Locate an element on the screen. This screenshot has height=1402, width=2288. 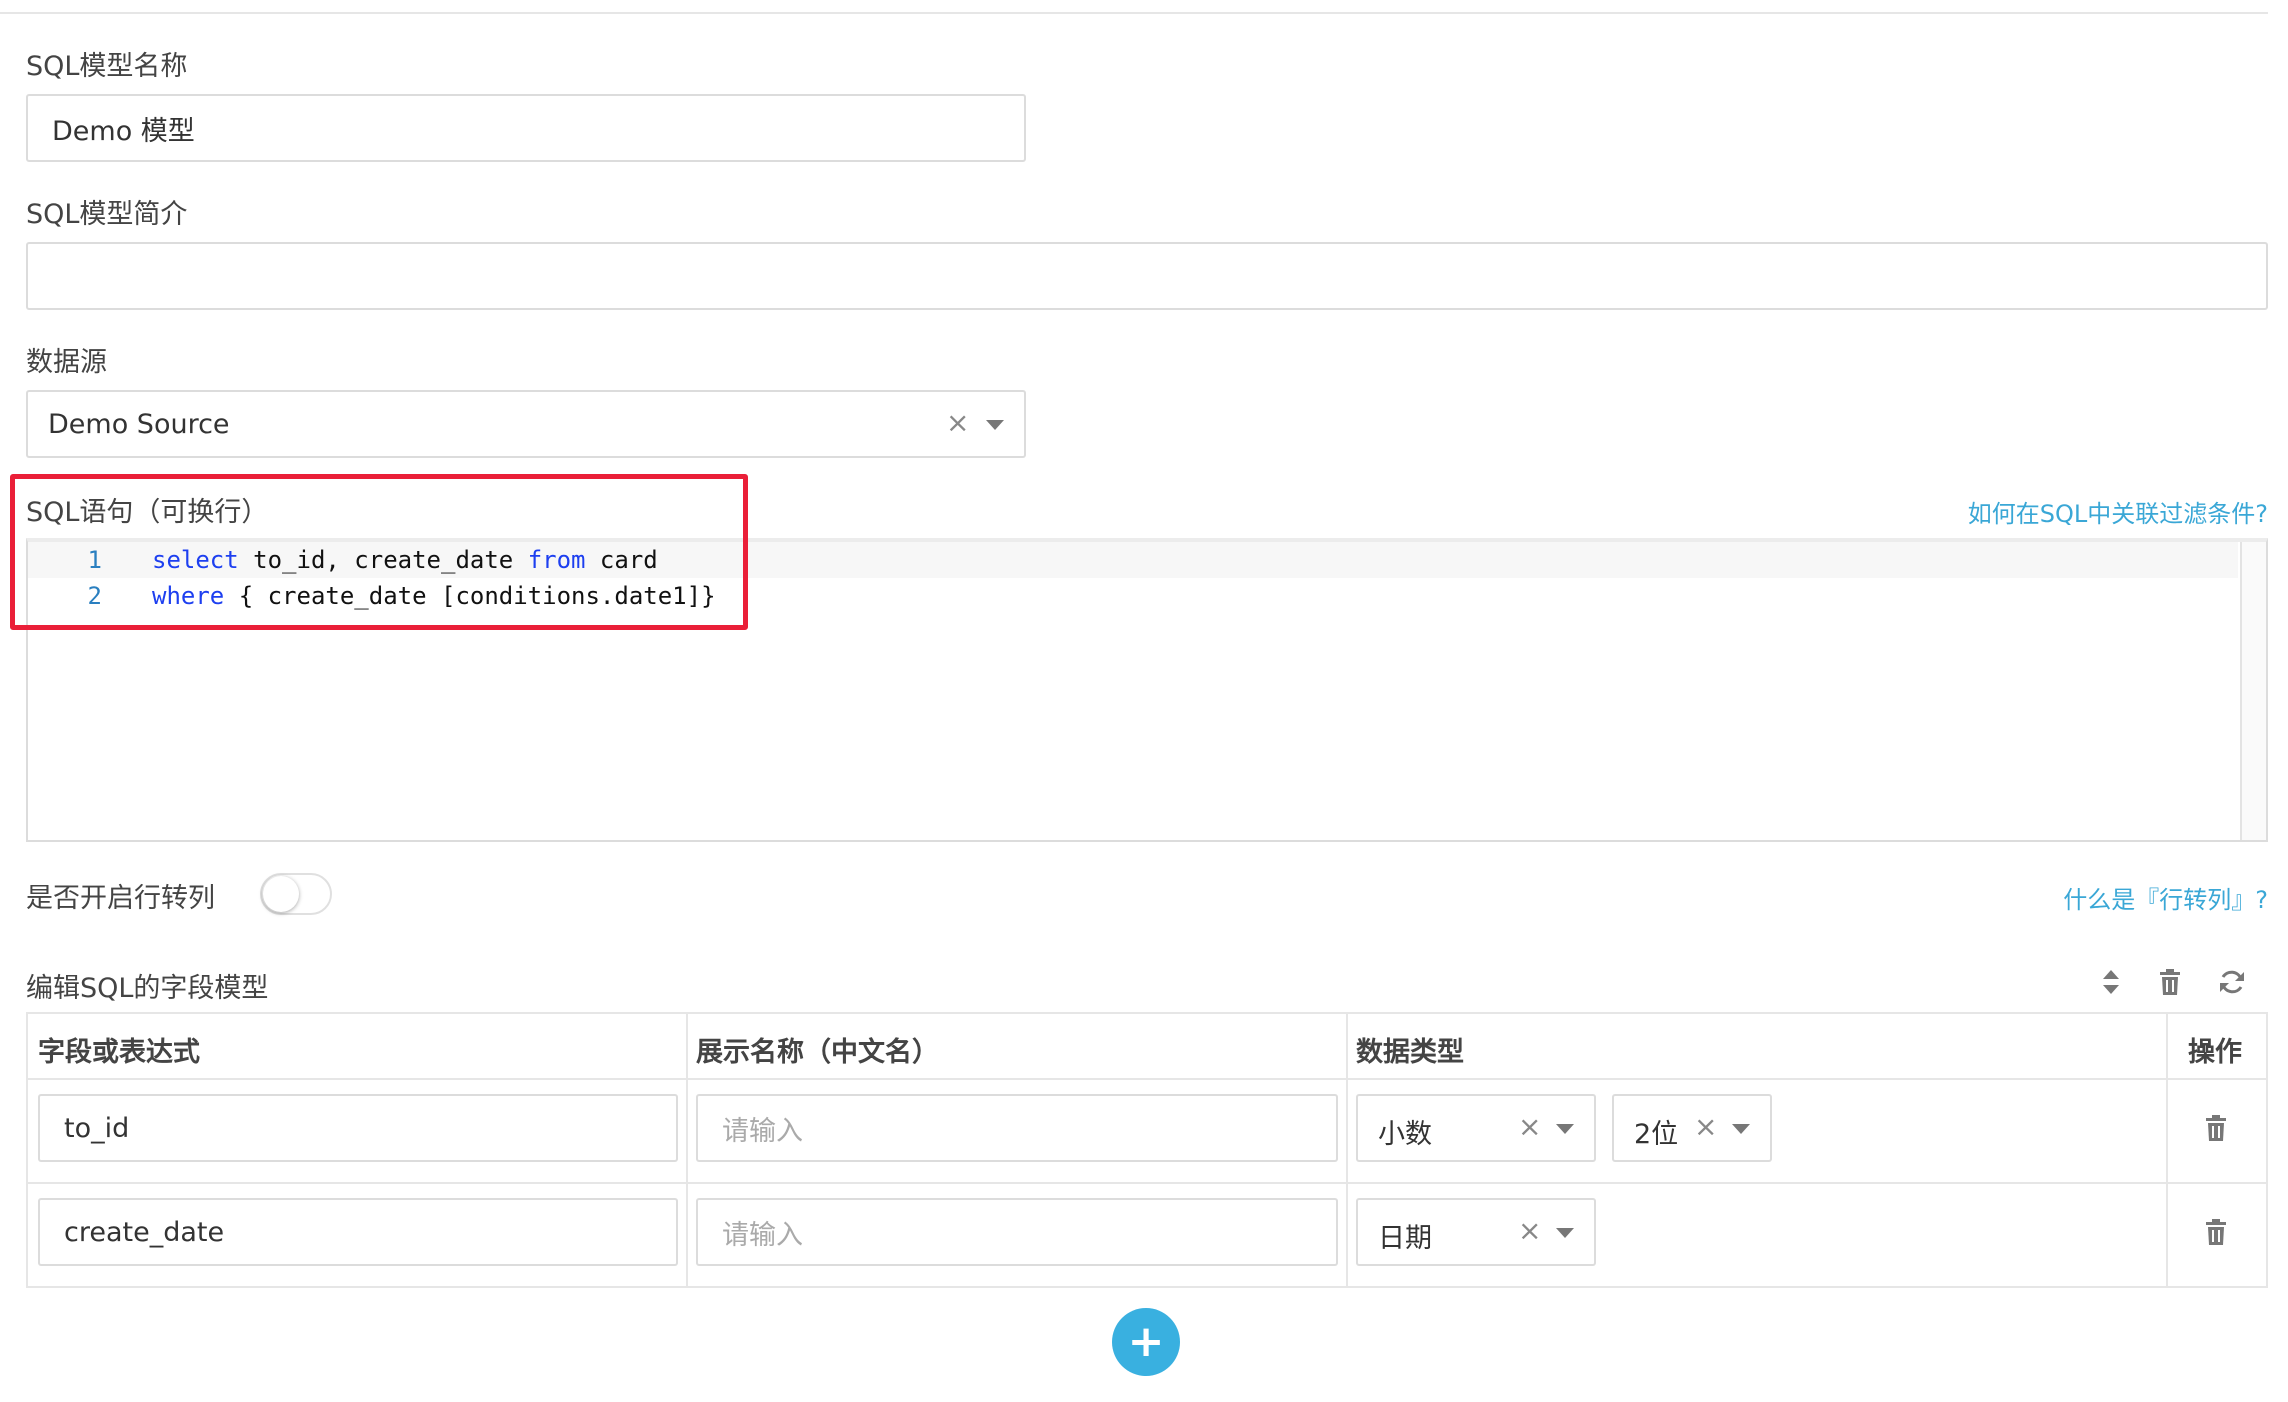
trash-icon is located at coordinates (2170, 982).